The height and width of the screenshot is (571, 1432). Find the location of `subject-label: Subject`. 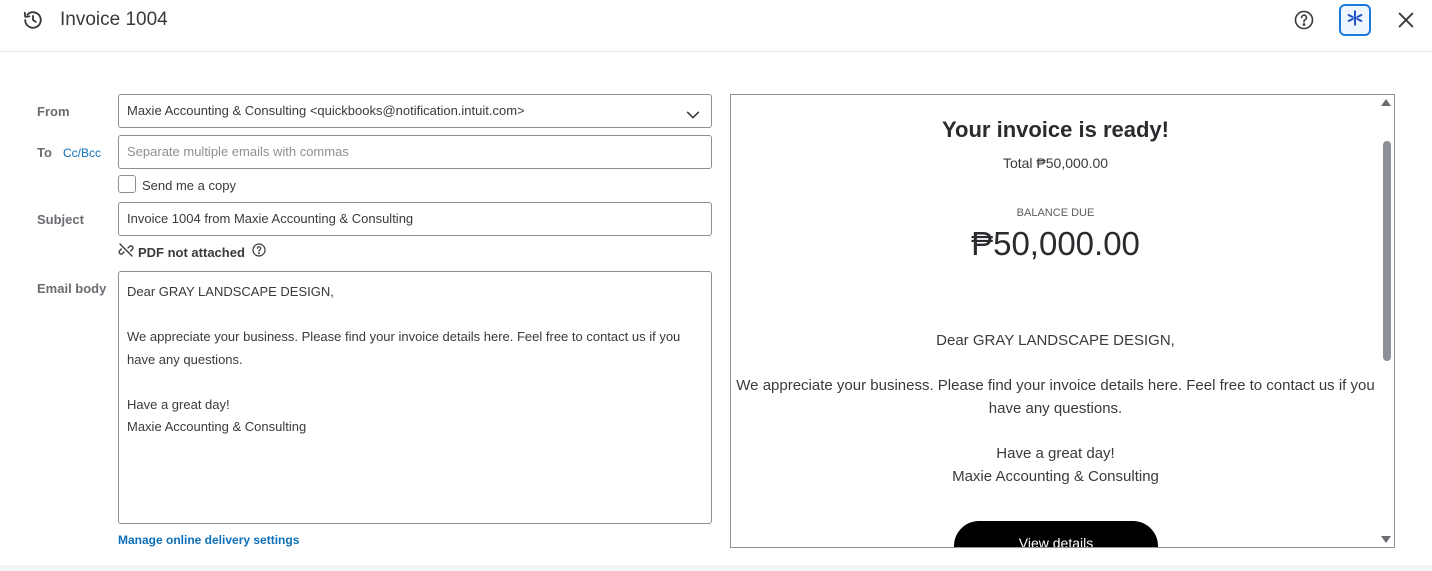

subject-label: Subject is located at coordinates (60, 219).